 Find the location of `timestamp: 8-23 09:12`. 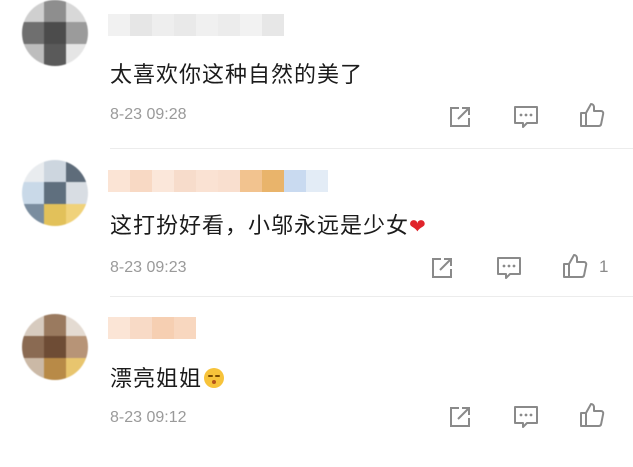

timestamp: 8-23 09:12 is located at coordinates (148, 417).